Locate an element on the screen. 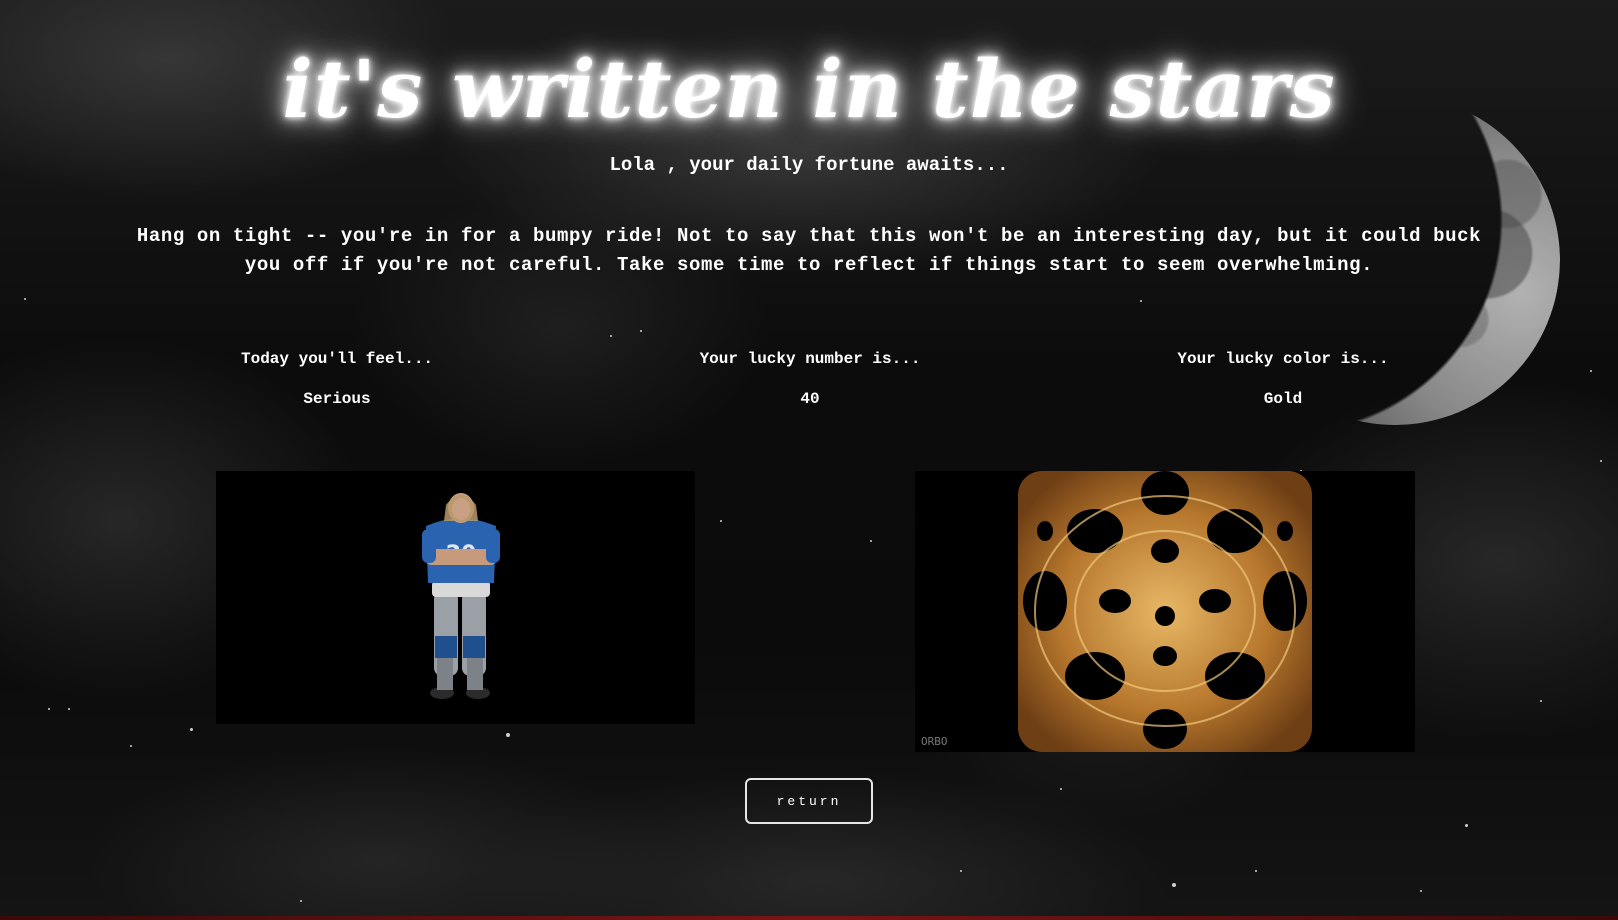  lucky-color-value: Gold is located at coordinates (1283, 399).